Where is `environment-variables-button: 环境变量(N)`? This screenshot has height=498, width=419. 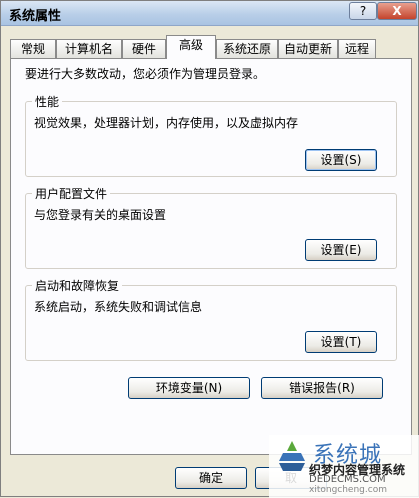 environment-variables-button: 环境变量(N) is located at coordinates (189, 388).